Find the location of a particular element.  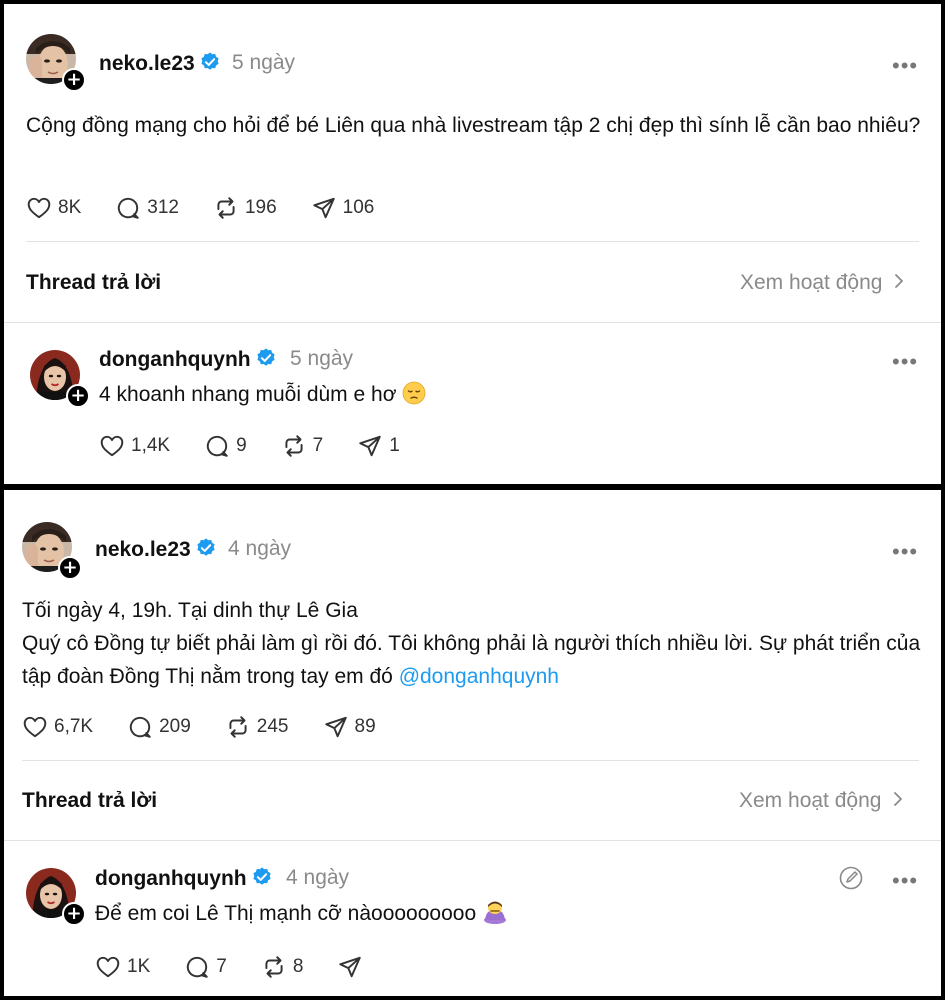

repost-button: 7 is located at coordinates (302, 446).